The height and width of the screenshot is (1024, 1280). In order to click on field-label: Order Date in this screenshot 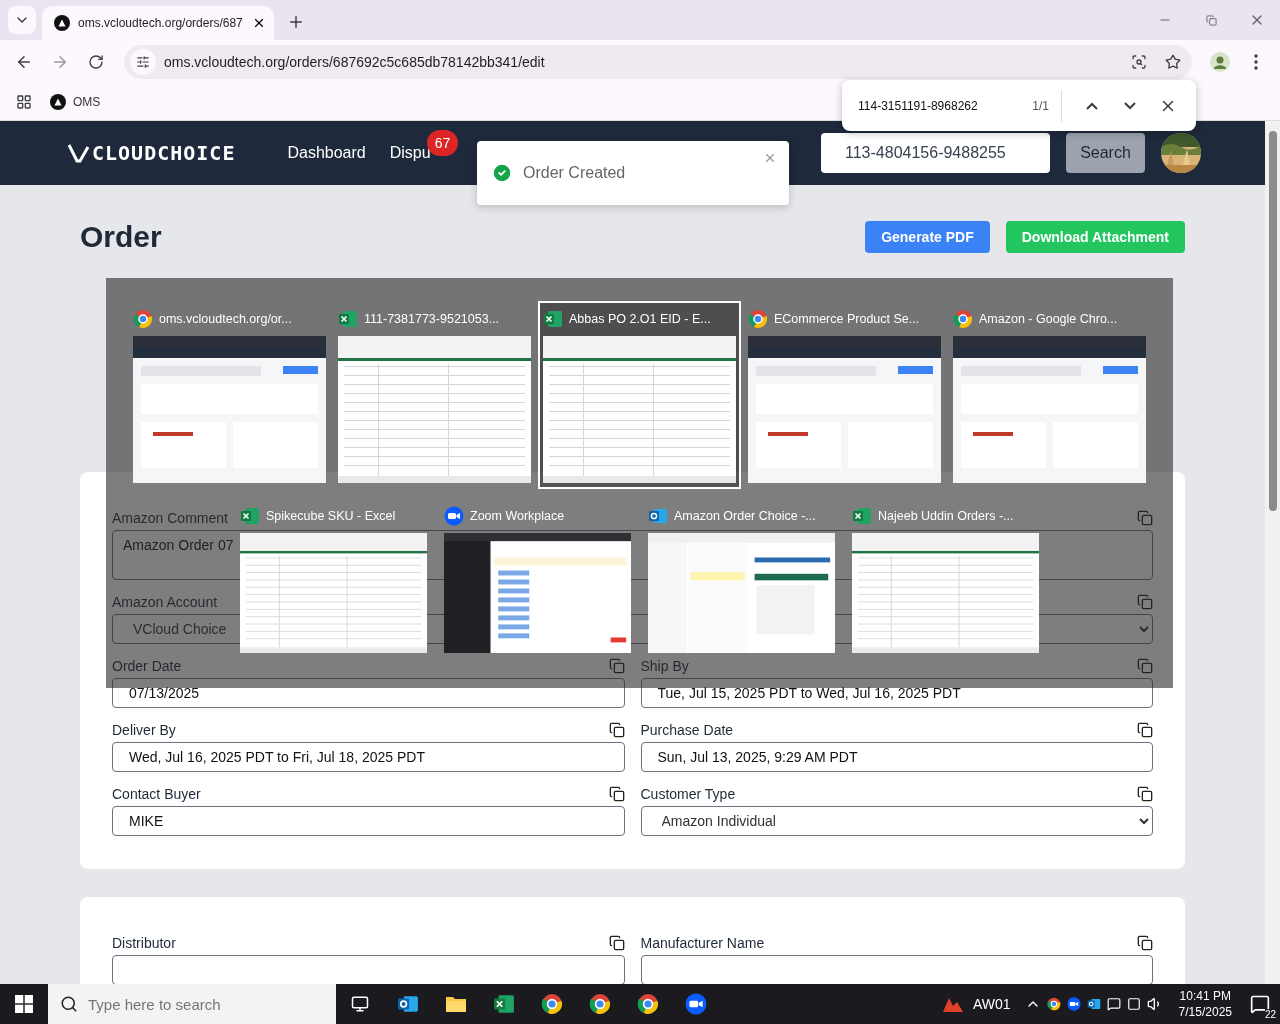, I will do `click(147, 666)`.